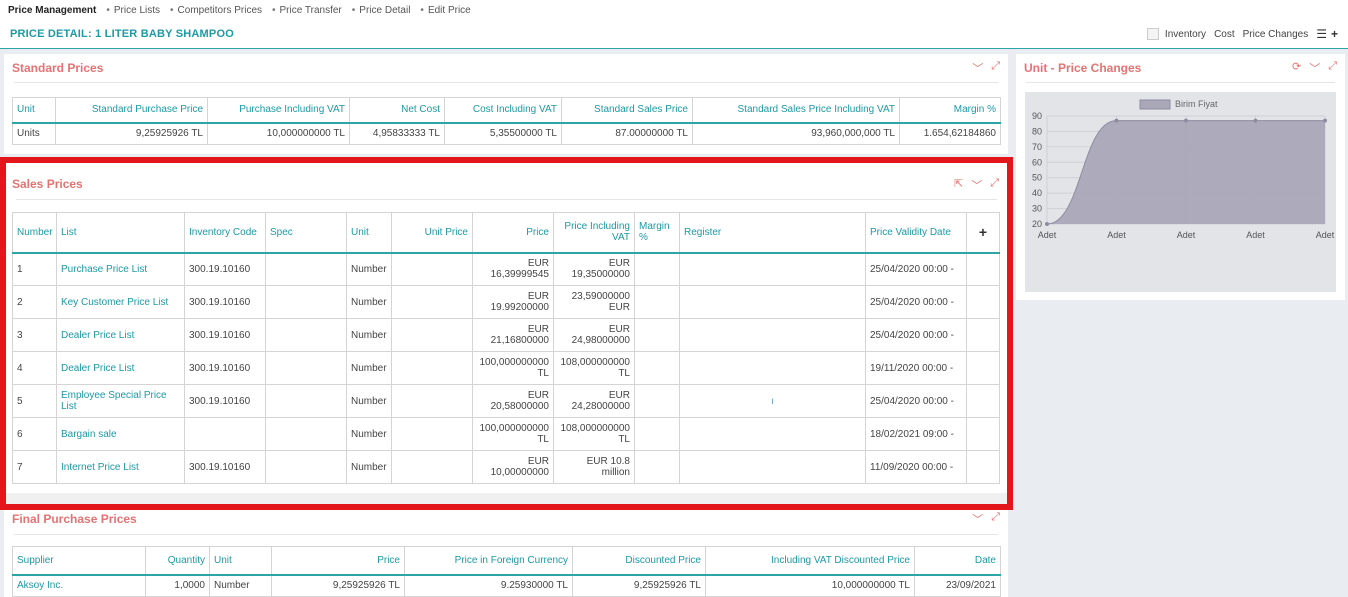 Image resolution: width=1348 pixels, height=597 pixels. Describe the element at coordinates (657, 232) in the screenshot. I see `col-margin: Margin %` at that location.